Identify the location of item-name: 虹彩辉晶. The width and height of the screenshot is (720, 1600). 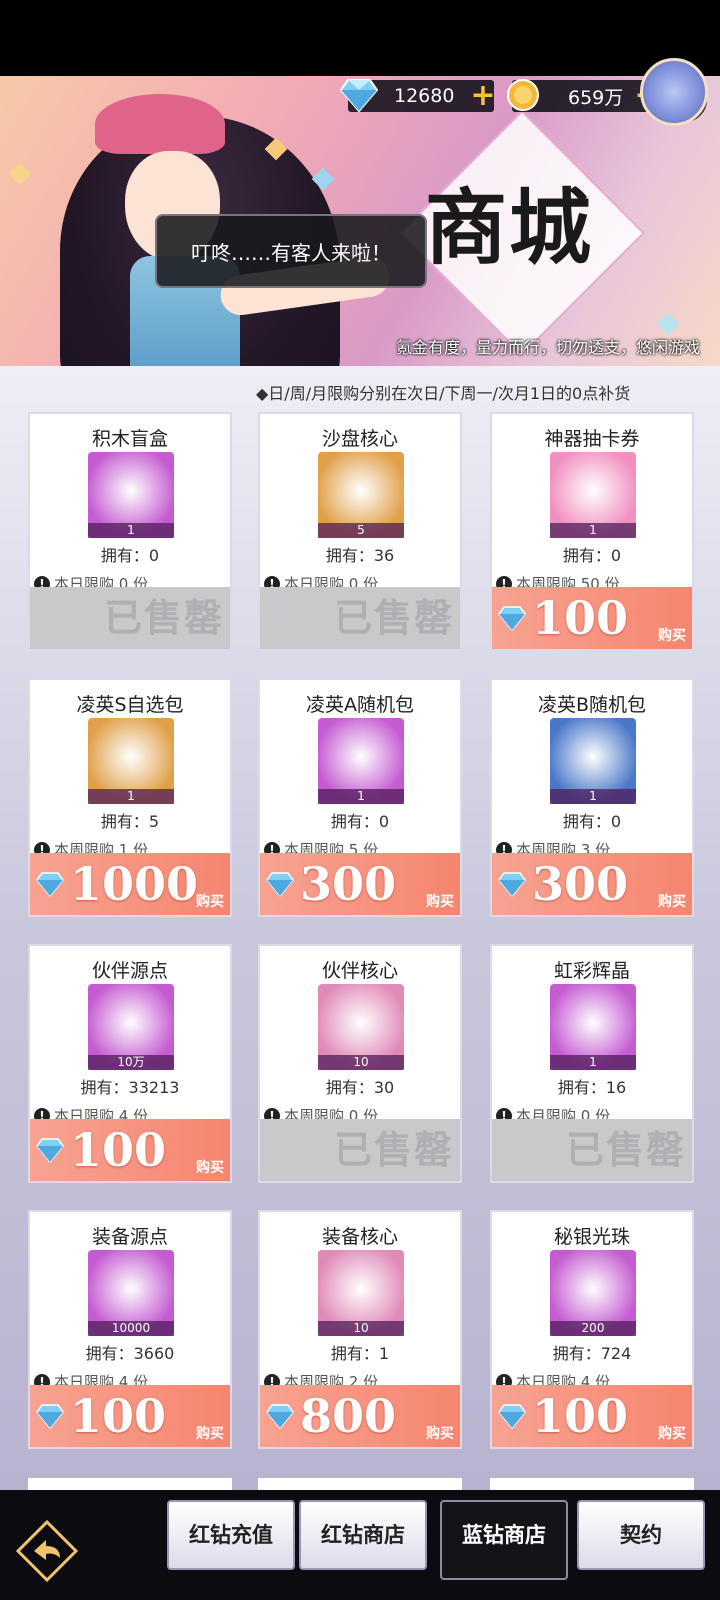
(591, 971).